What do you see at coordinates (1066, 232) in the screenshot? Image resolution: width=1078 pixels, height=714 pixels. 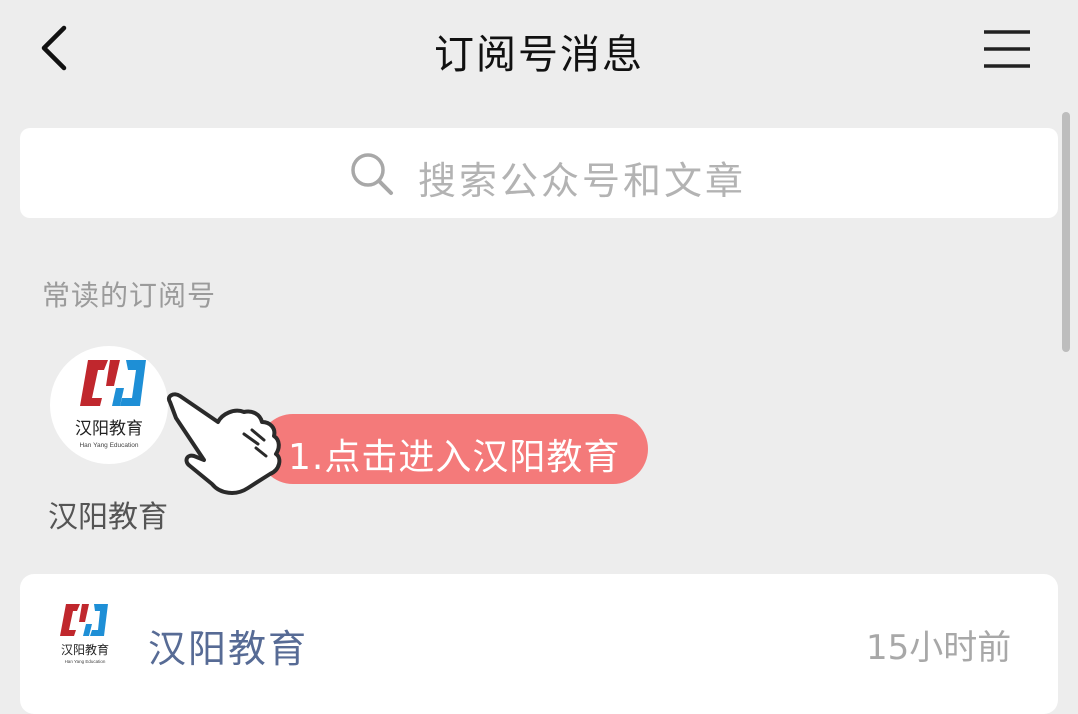 I see `scrollbar` at bounding box center [1066, 232].